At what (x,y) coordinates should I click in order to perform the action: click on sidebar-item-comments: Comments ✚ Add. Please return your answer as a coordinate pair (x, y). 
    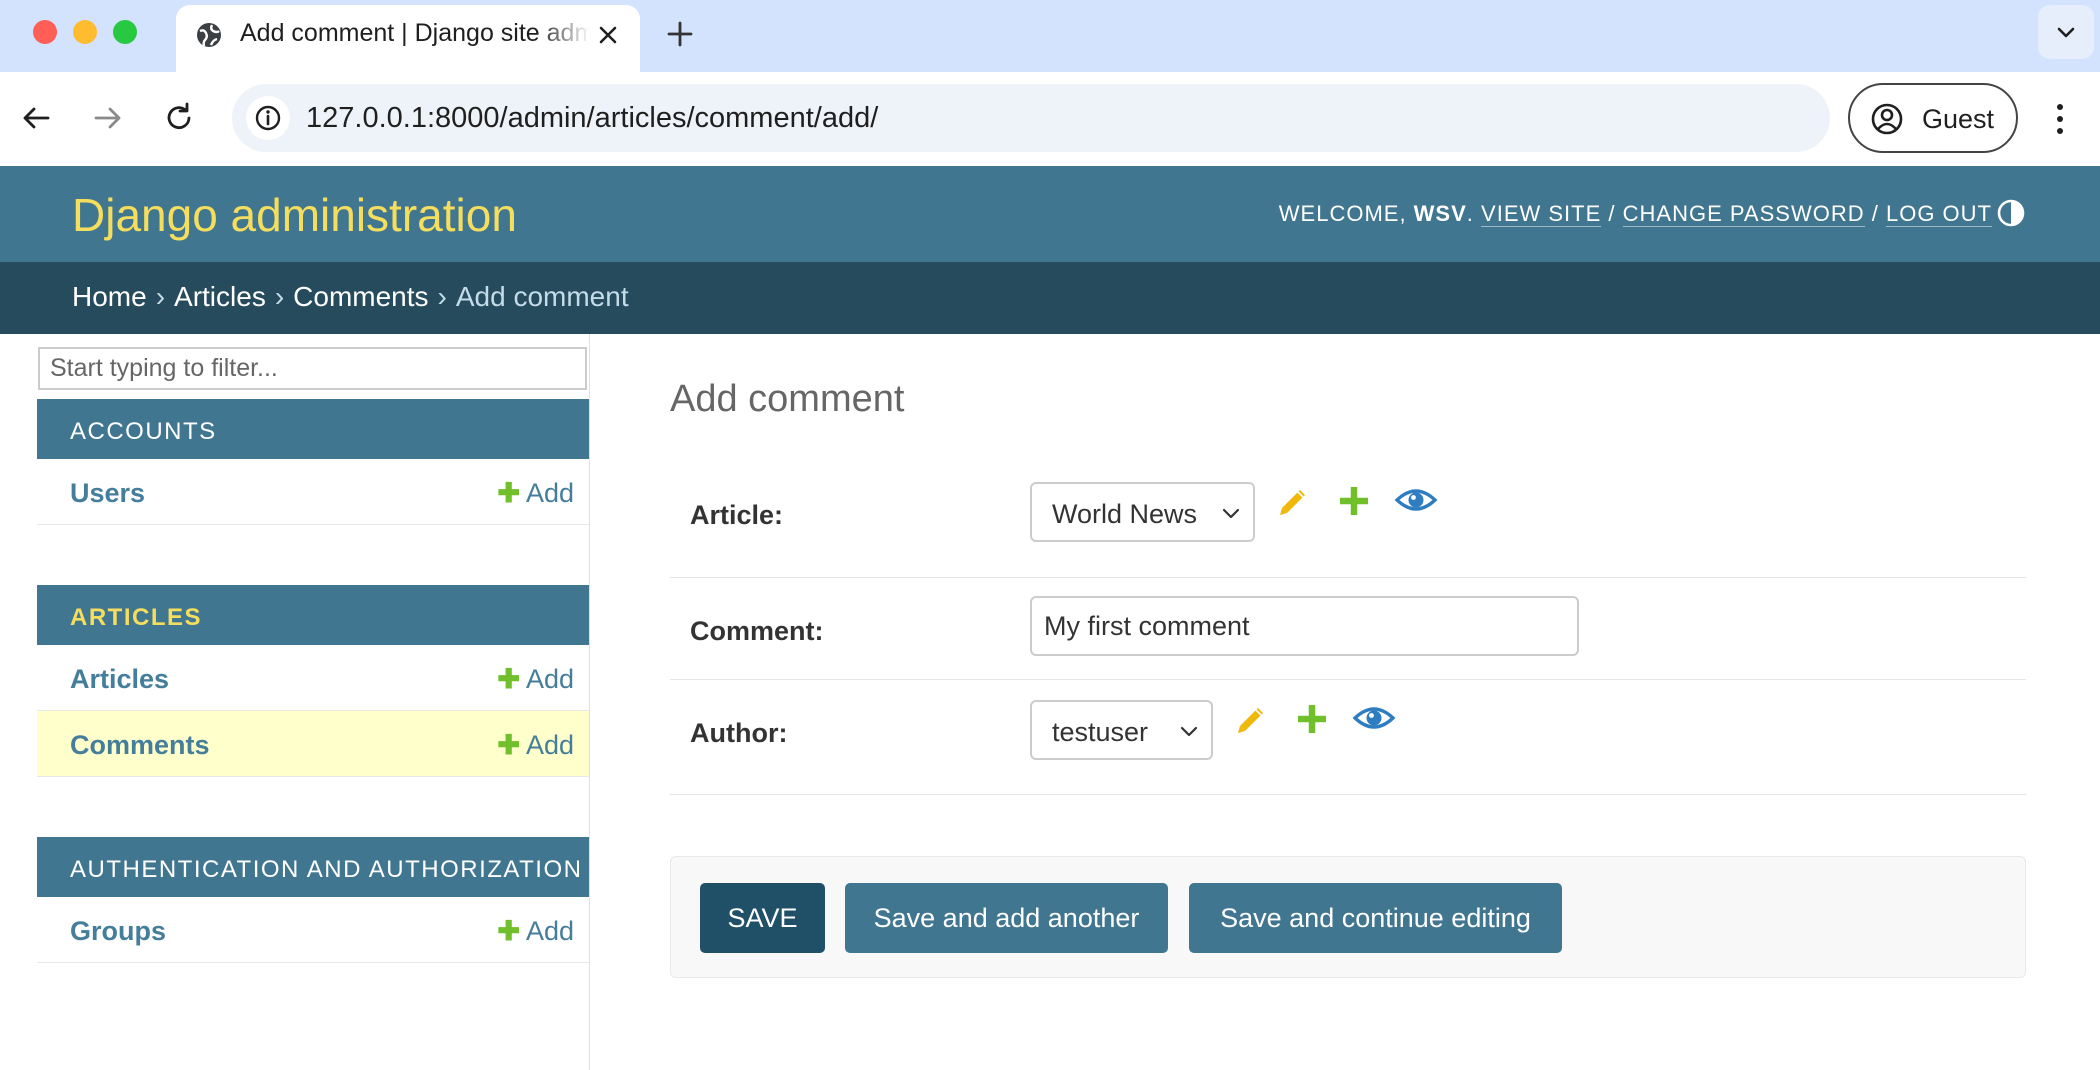
    Looking at the image, I should click on (313, 744).